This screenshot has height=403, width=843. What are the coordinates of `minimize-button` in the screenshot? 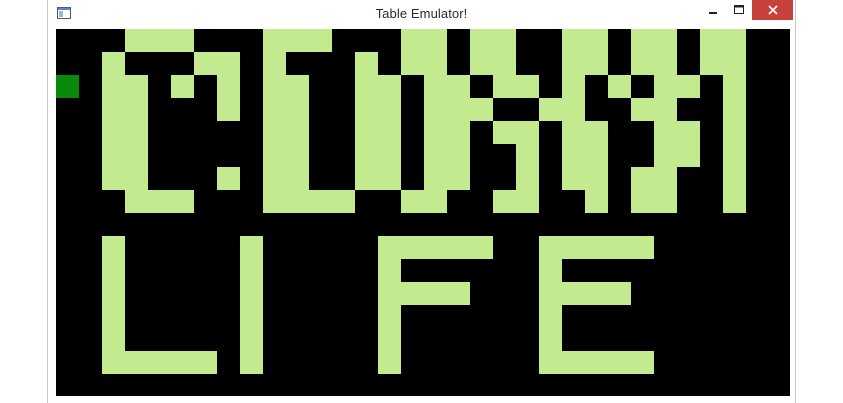 It's located at (712, 10).